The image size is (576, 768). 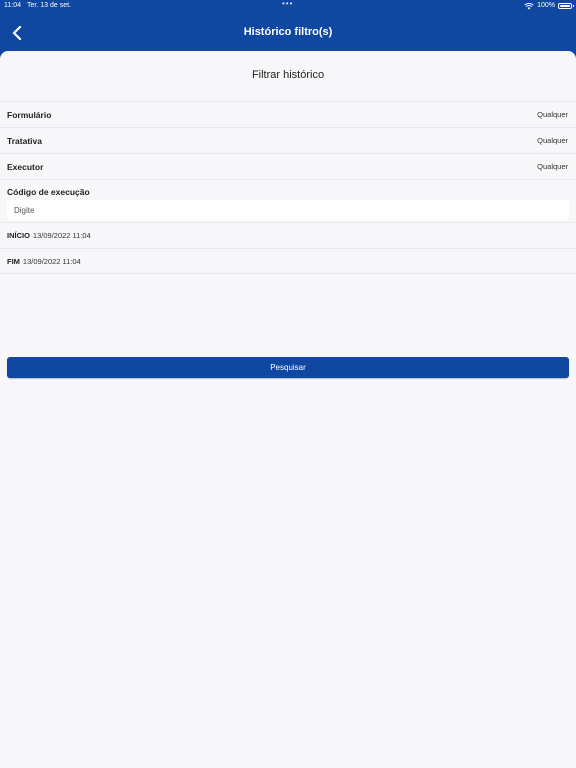 What do you see at coordinates (288, 114) in the screenshot?
I see `form-filter-row: Formulário Qualquer` at bounding box center [288, 114].